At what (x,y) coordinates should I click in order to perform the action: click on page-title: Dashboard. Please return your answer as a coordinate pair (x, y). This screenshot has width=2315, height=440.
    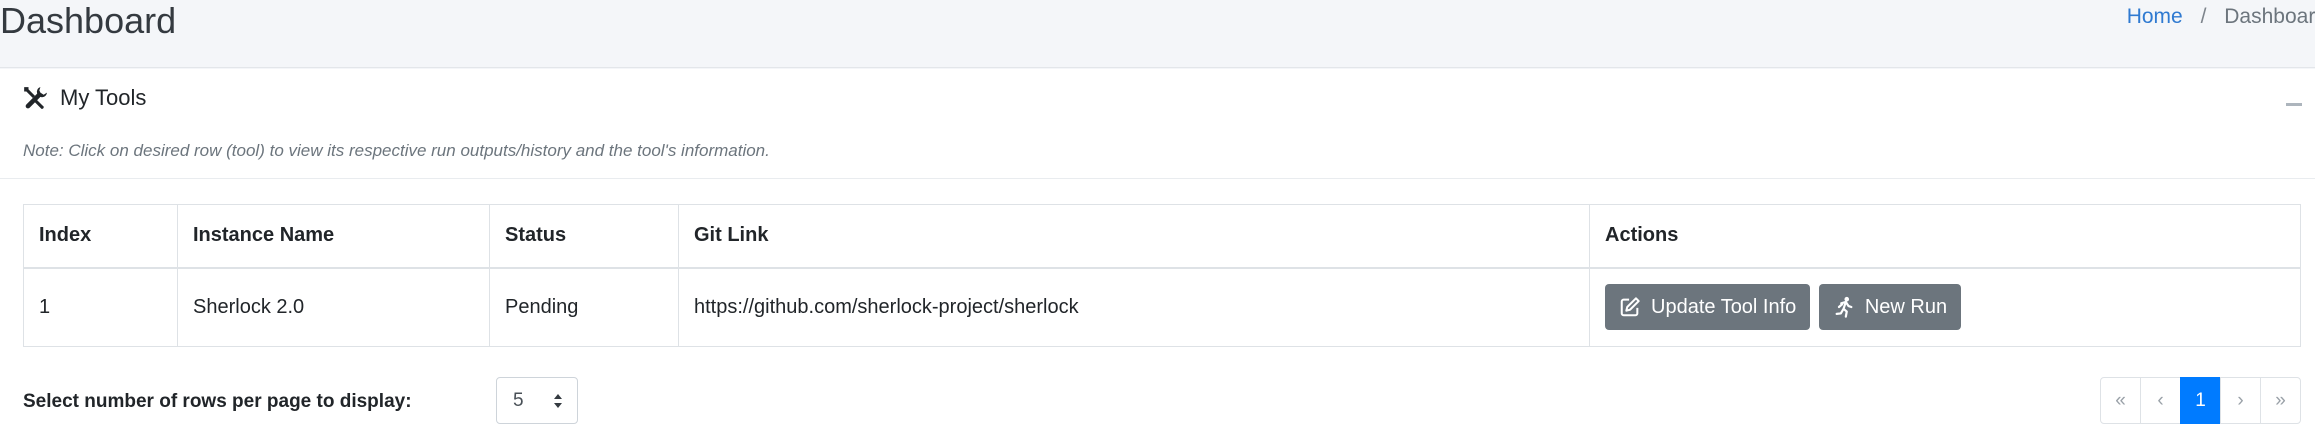
    Looking at the image, I should click on (88, 20).